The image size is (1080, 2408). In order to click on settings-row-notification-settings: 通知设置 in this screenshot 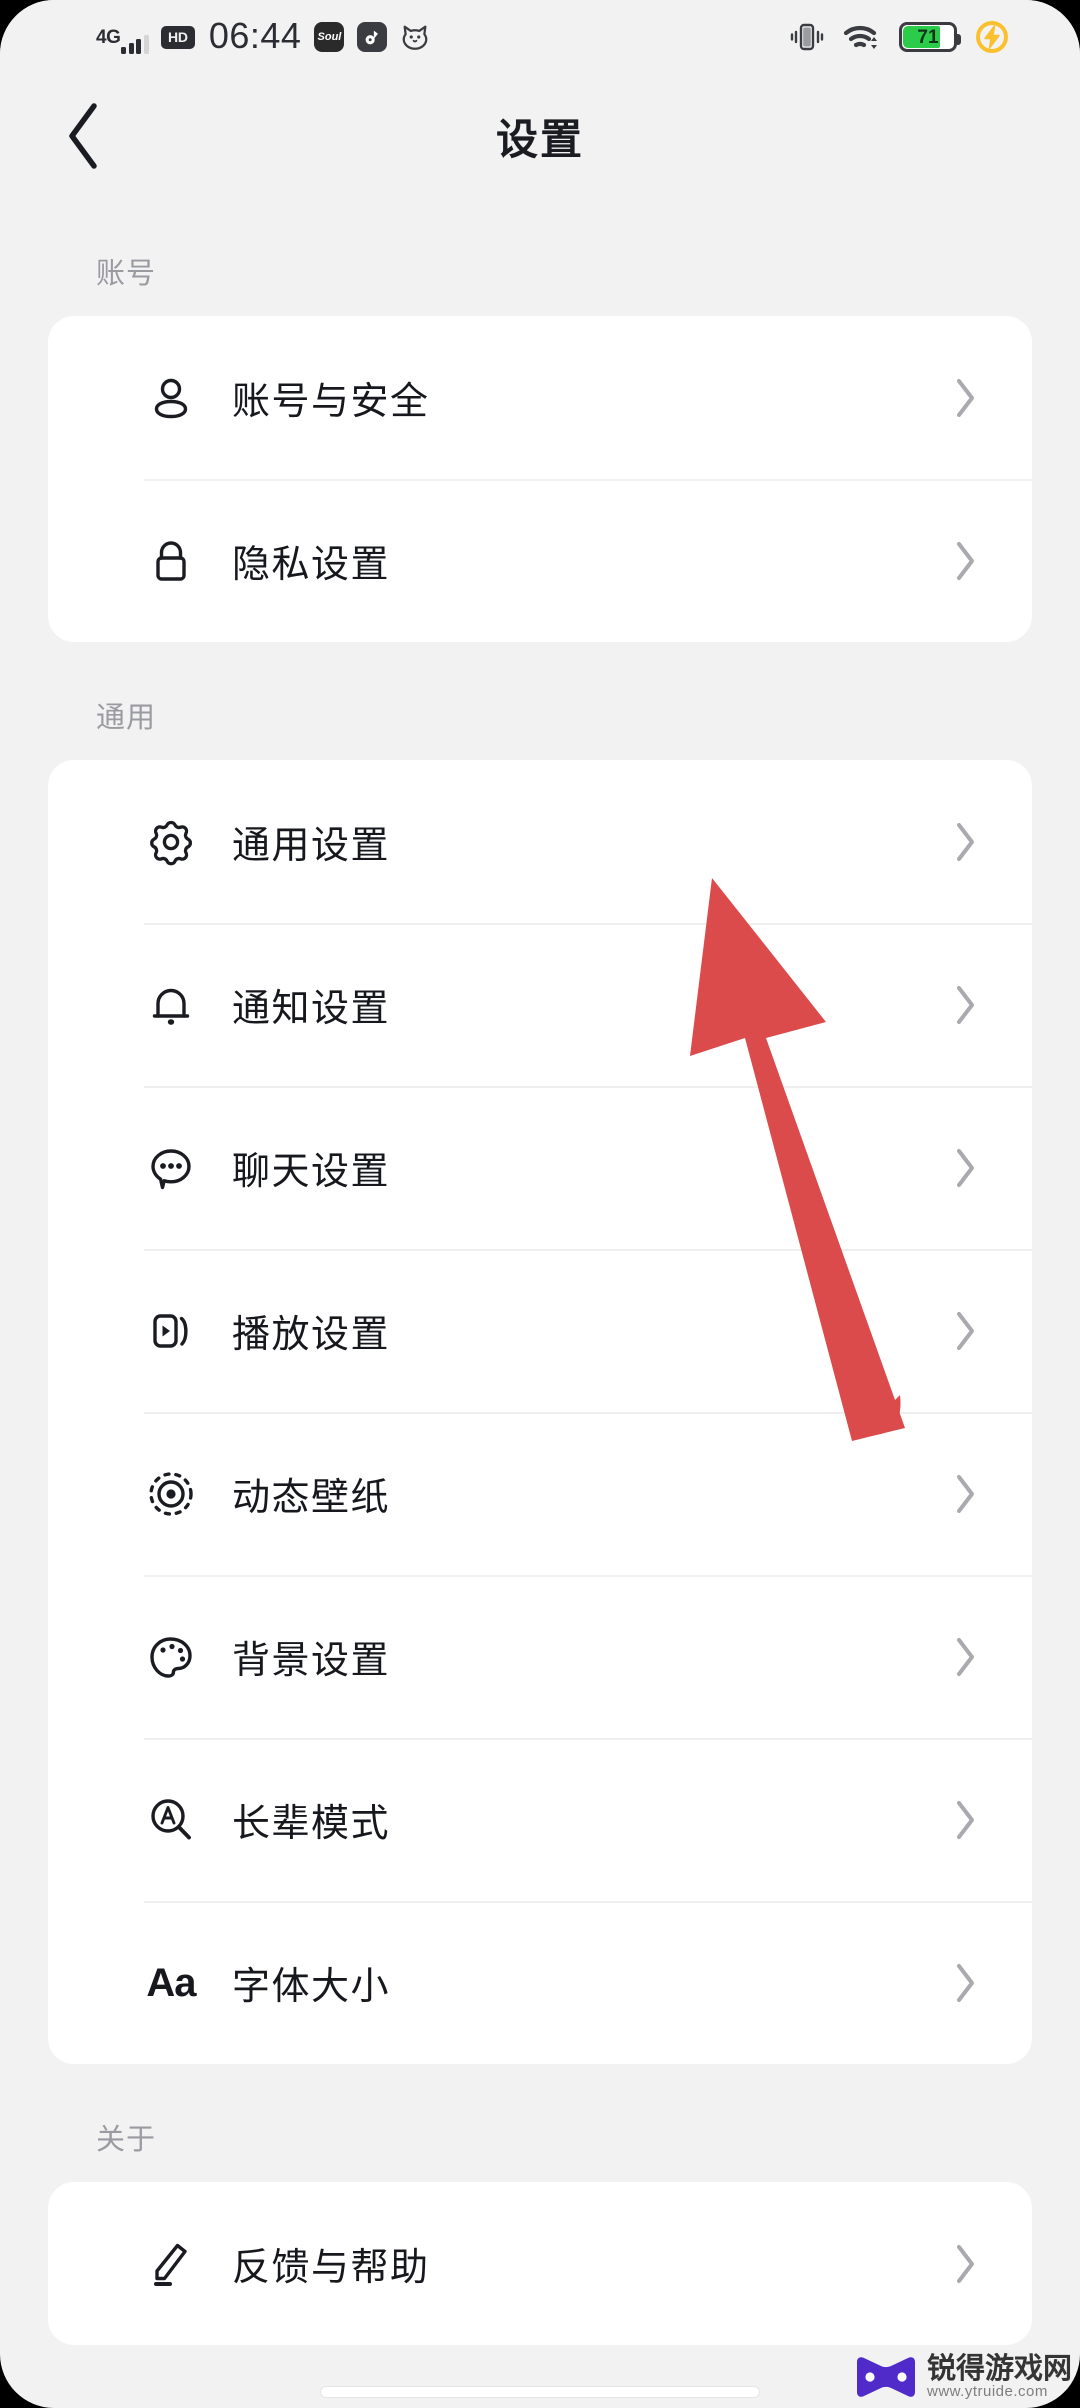, I will do `click(540, 1004)`.